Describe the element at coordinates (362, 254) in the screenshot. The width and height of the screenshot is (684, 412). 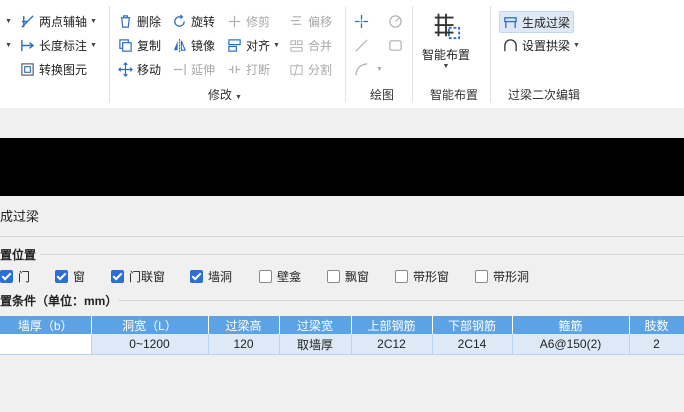
I see `section-divider` at that location.